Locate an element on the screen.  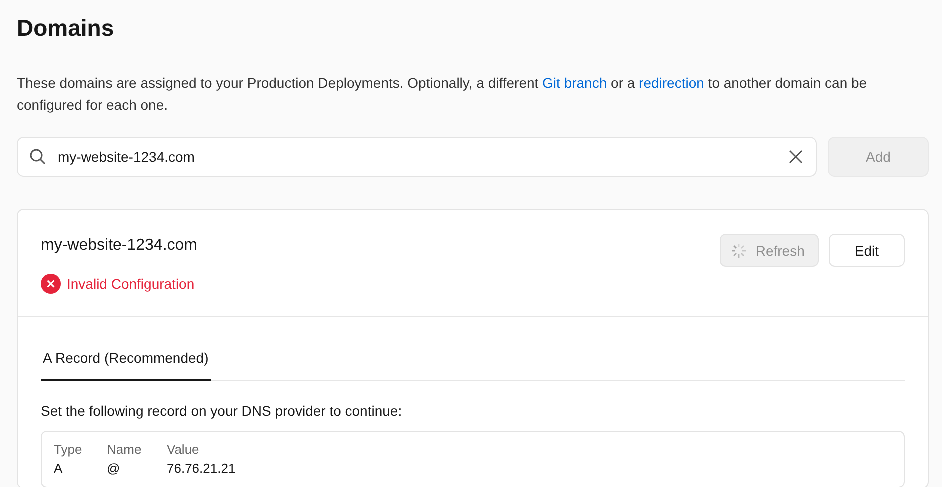
table-cell-text: @ is located at coordinates (114, 469).